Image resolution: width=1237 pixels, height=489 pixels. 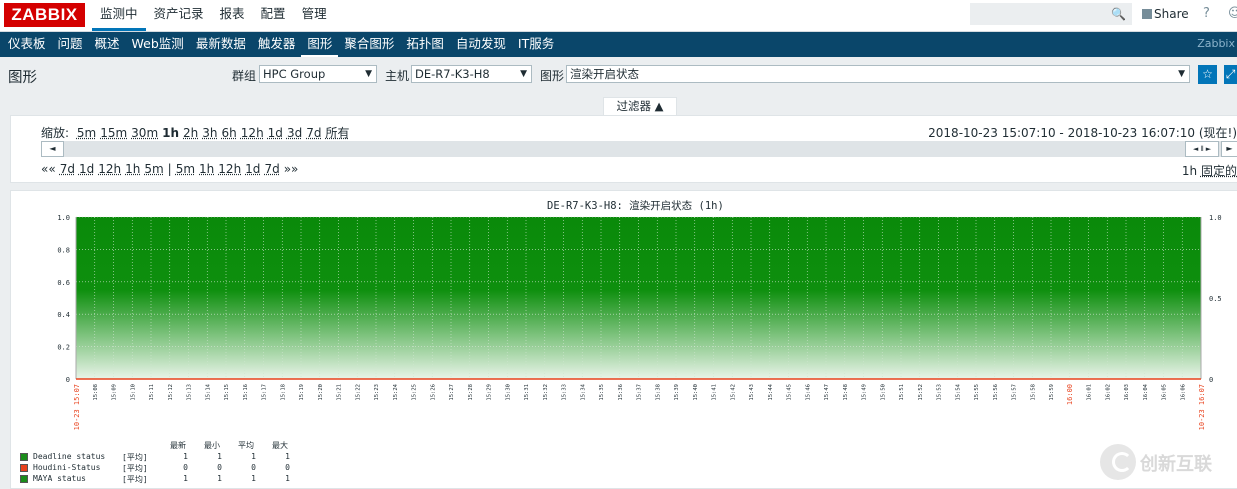 I want to click on scroll-left-button: ◄, so click(x=52, y=149).